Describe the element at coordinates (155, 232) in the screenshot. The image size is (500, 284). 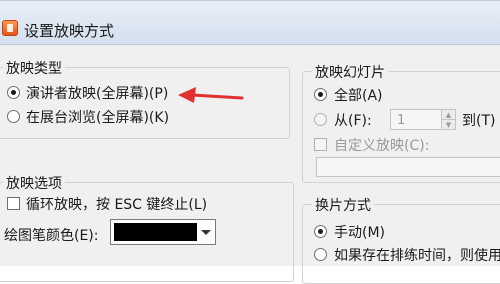
I see `pen-color-swatch` at that location.